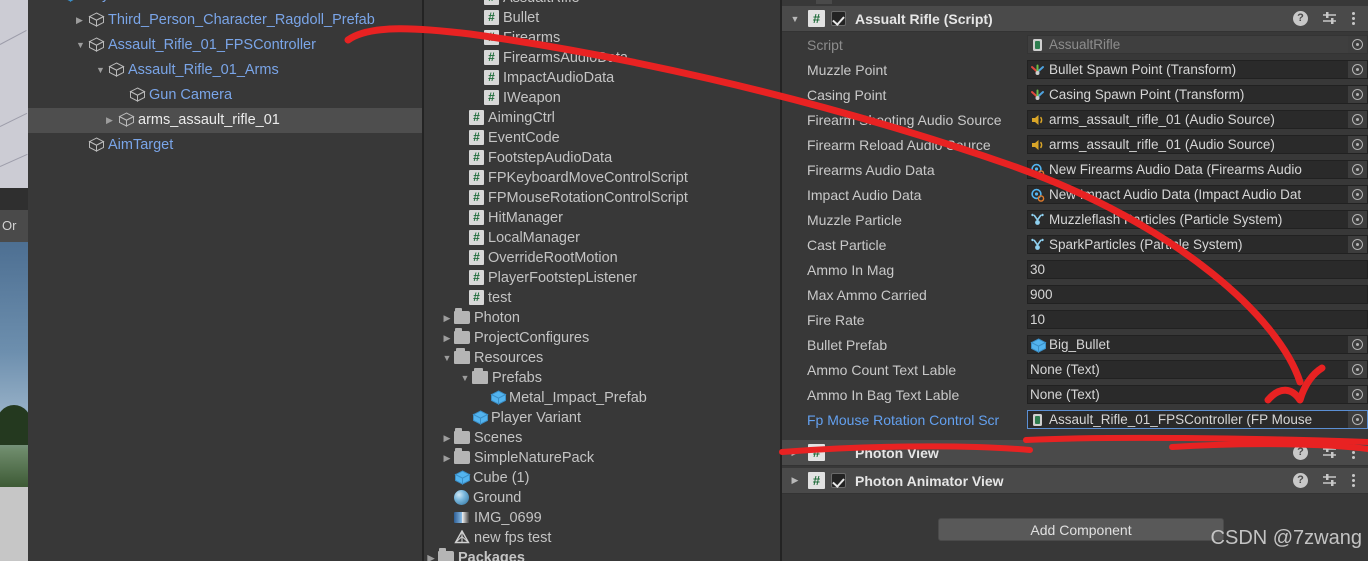 The image size is (1368, 561). What do you see at coordinates (1197, 194) in the screenshot?
I see `property-value-field: New Impact Audio Data (Impact Audio Dat` at bounding box center [1197, 194].